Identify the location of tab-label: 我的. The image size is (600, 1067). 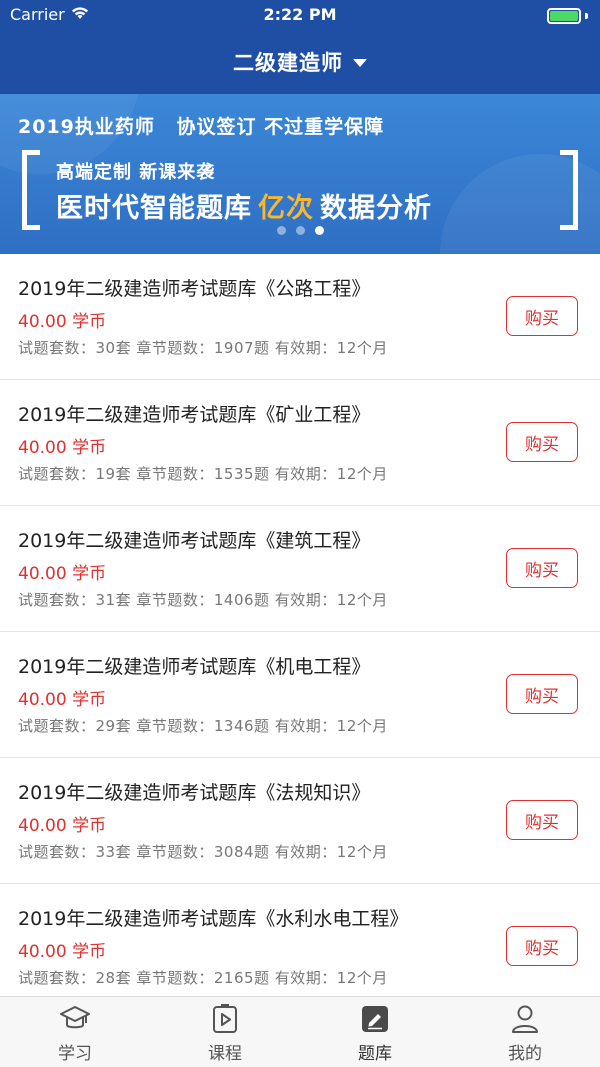
(525, 1054).